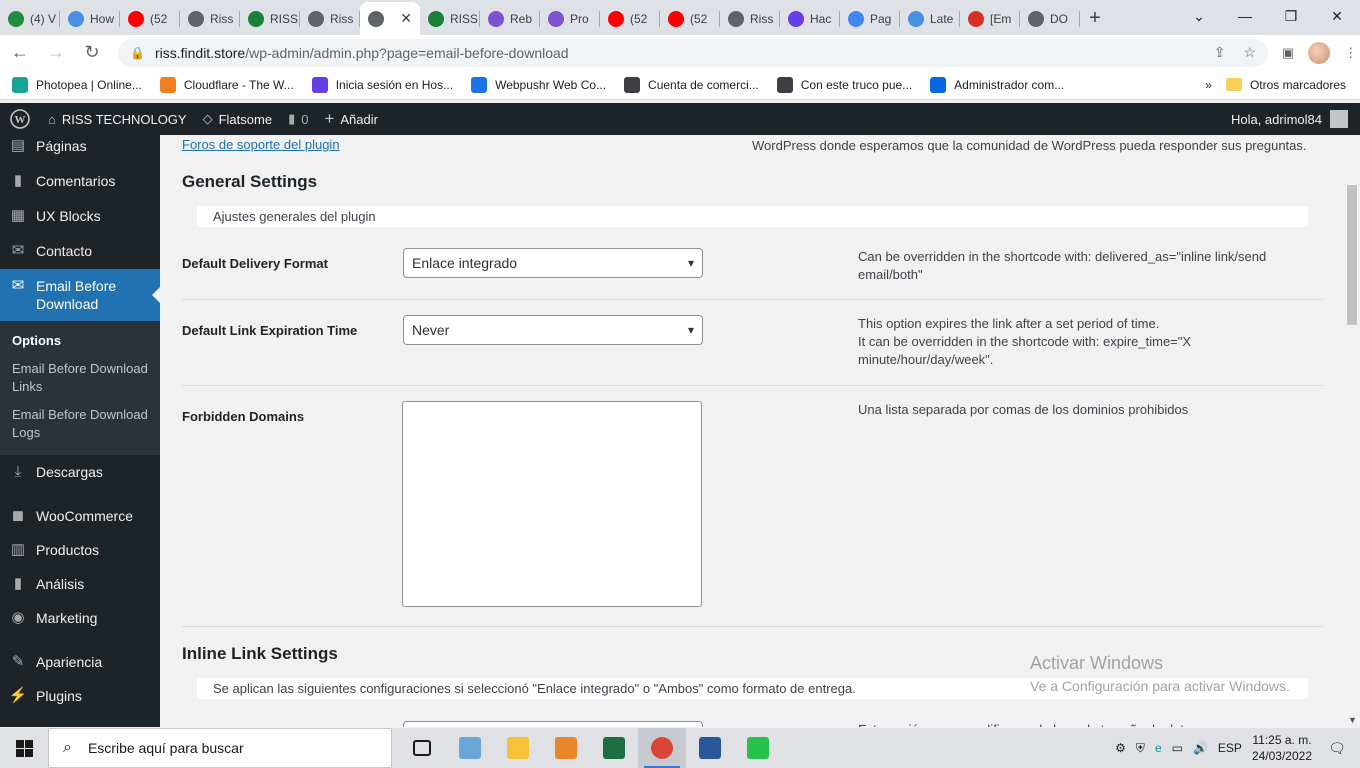 The width and height of the screenshot is (1360, 768). I want to click on browser-tab: Pro, so click(570, 18).